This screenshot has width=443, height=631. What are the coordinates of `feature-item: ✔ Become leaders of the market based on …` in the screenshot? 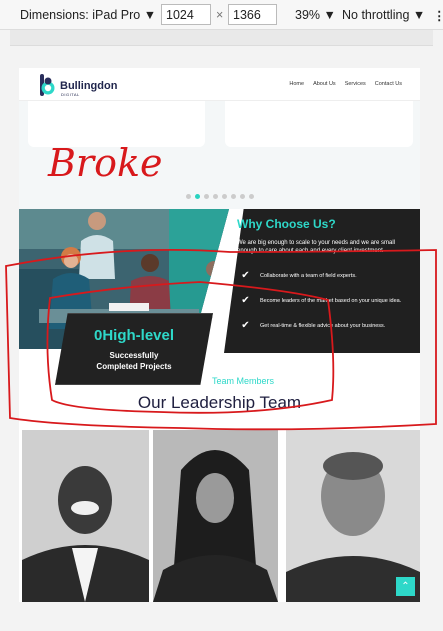 It's located at (320, 300).